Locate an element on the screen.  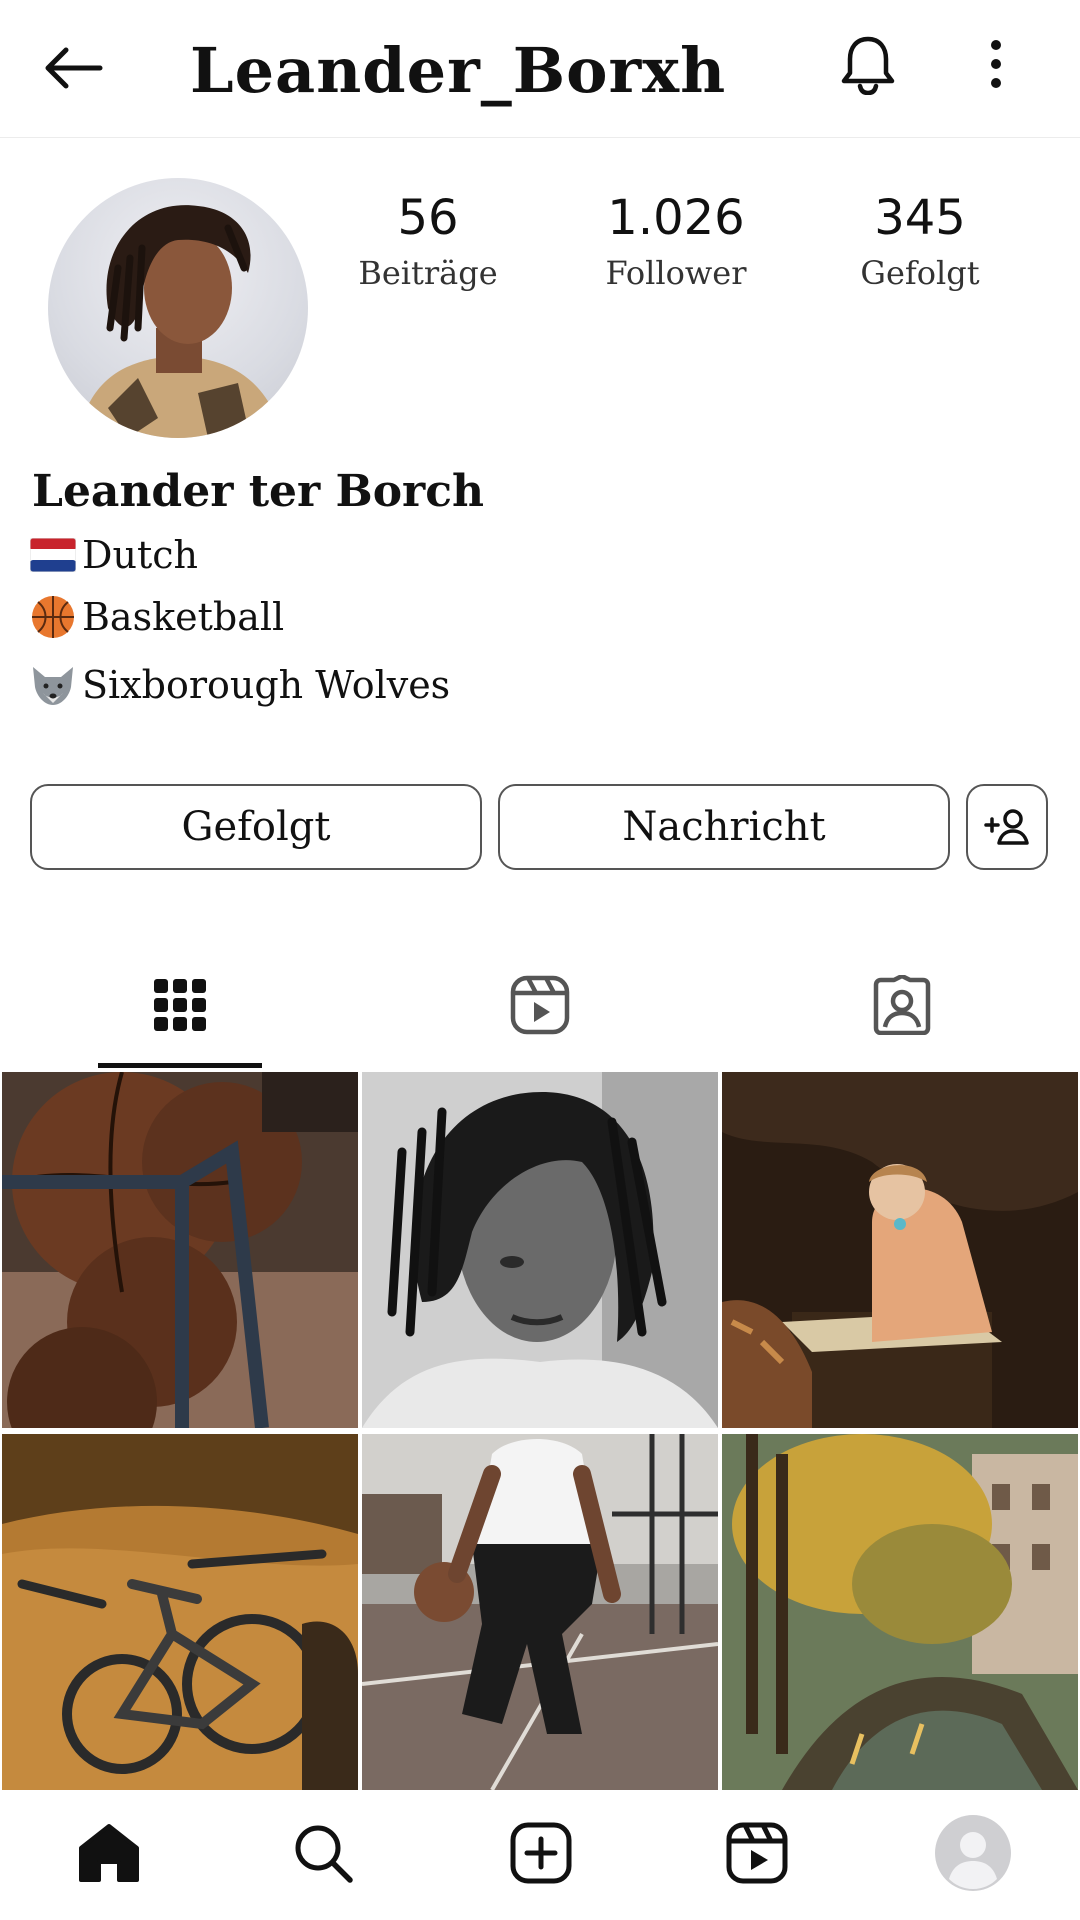
grid-icon is located at coordinates (180, 1005).